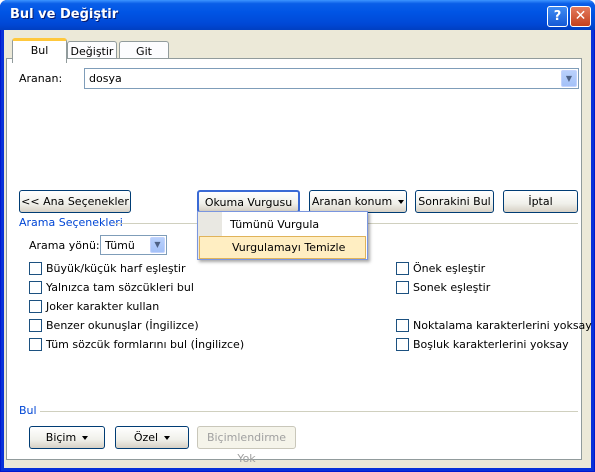 The height and width of the screenshot is (472, 595). I want to click on whole-words-checkbox, so click(35, 287).